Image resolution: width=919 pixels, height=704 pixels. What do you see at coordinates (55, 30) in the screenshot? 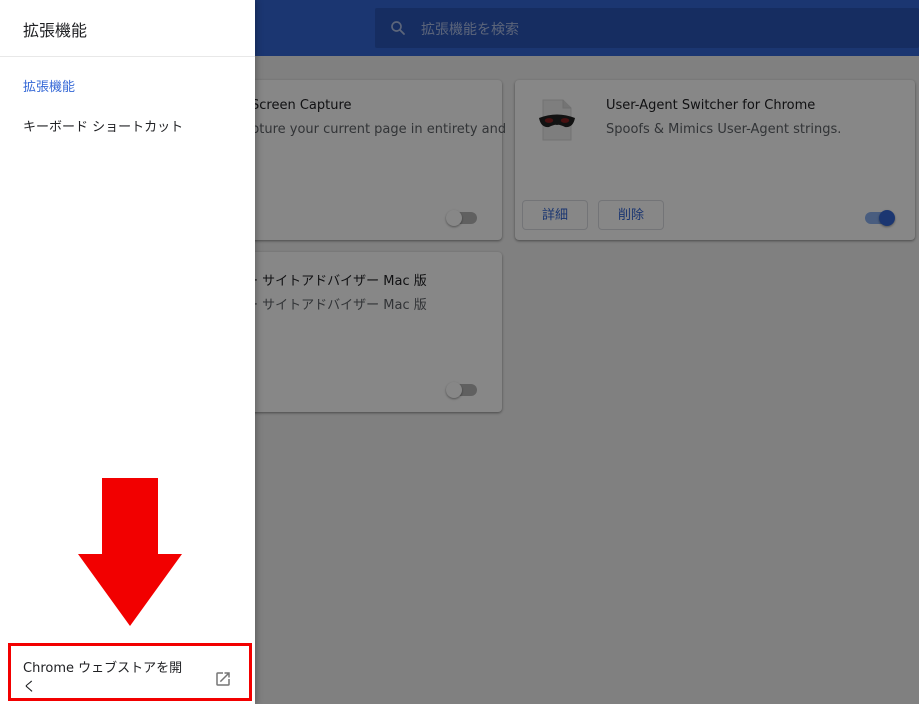
I see `drawer-title: 拡張機能` at bounding box center [55, 30].